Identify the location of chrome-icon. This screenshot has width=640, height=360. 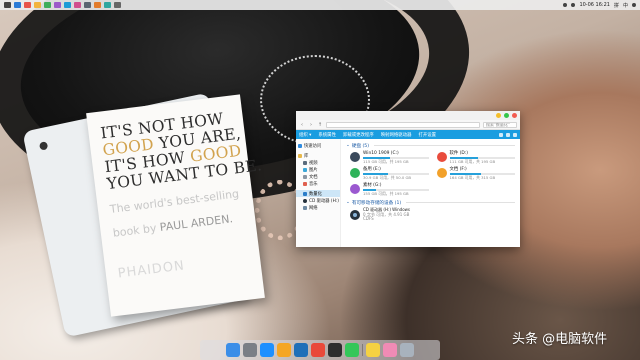
(318, 350).